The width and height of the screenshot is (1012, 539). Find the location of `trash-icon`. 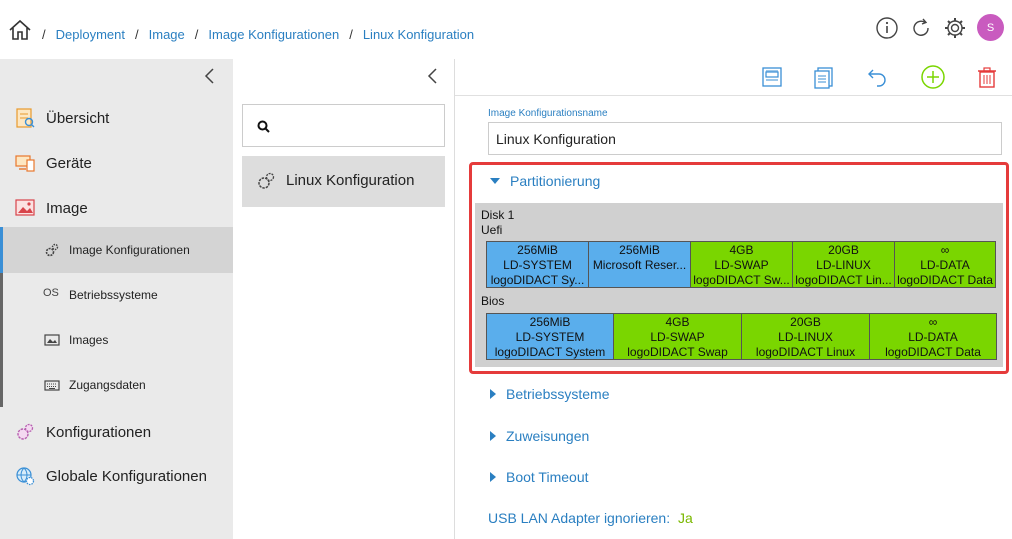

trash-icon is located at coordinates (987, 77).